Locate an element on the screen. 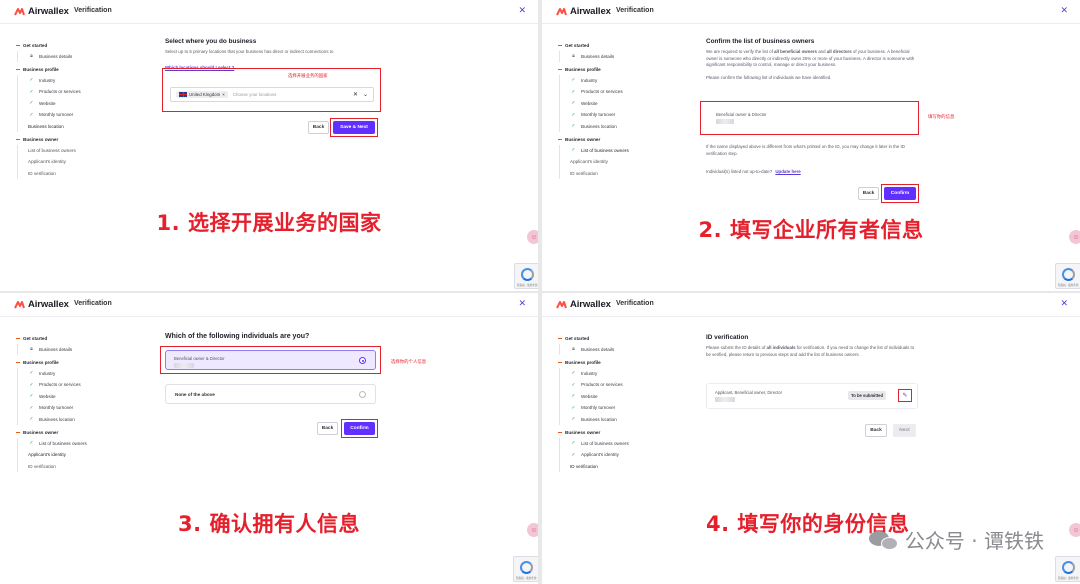  chevron-down-icon: ⌄ is located at coordinates (365, 94).